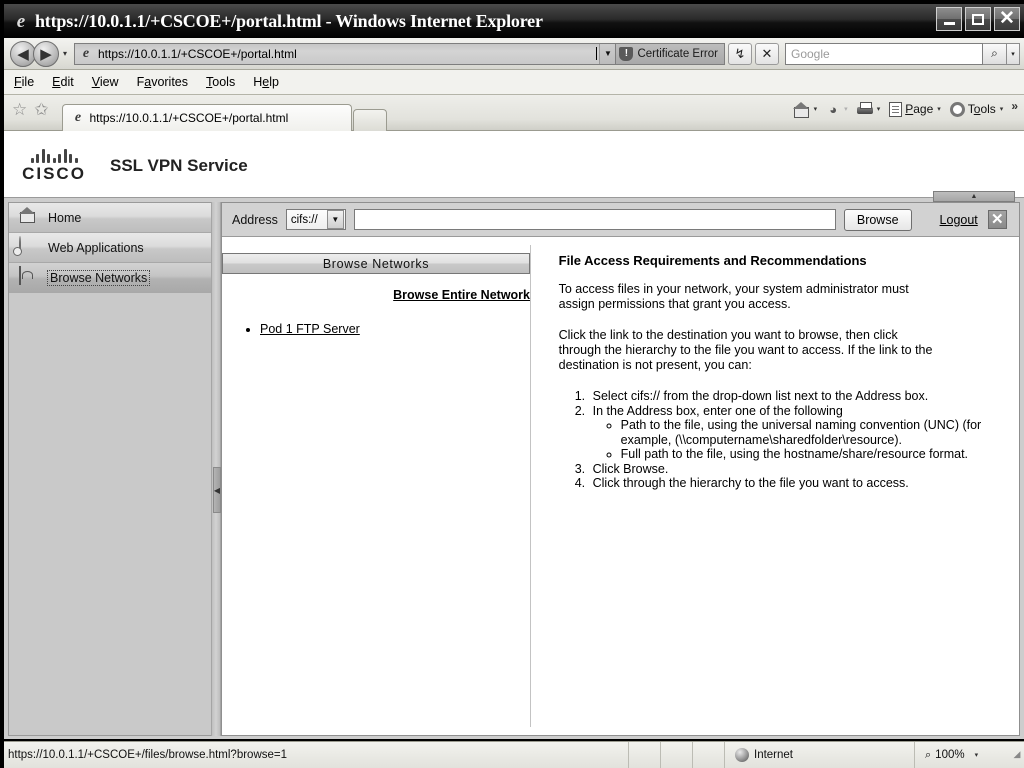  Describe the element at coordinates (742, 755) in the screenshot. I see `globe-icon` at that location.